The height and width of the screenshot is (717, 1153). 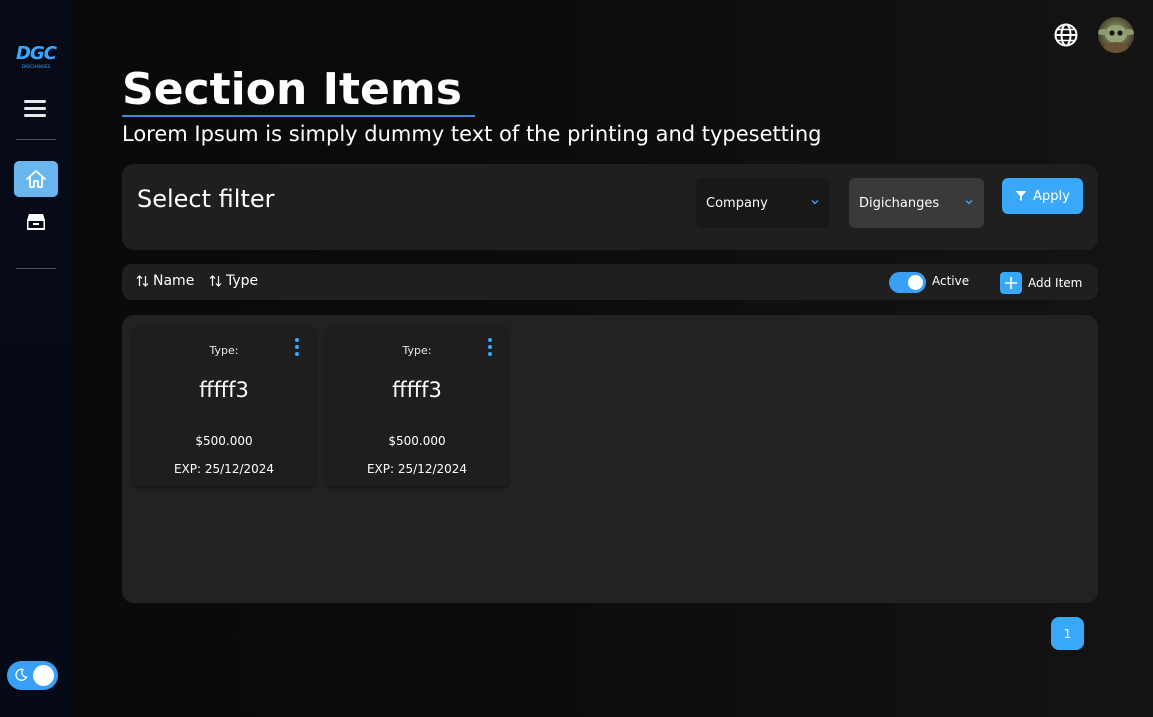 I want to click on avatar, so click(x=1116, y=35).